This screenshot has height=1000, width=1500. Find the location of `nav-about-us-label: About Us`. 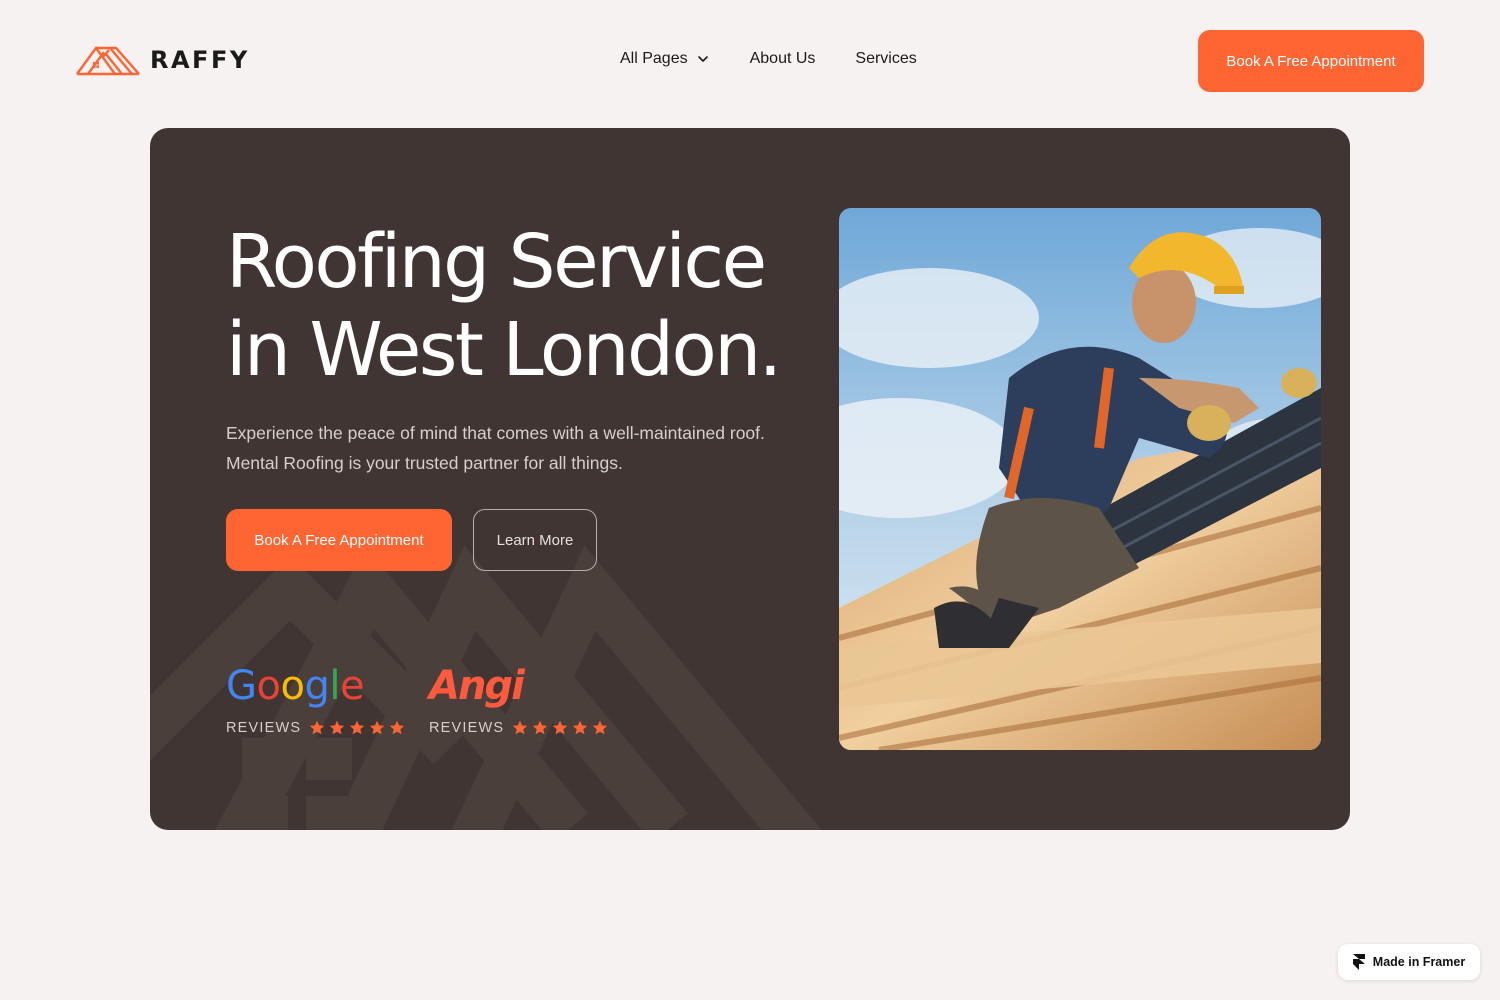

nav-about-us-label: About Us is located at coordinates (782, 58).